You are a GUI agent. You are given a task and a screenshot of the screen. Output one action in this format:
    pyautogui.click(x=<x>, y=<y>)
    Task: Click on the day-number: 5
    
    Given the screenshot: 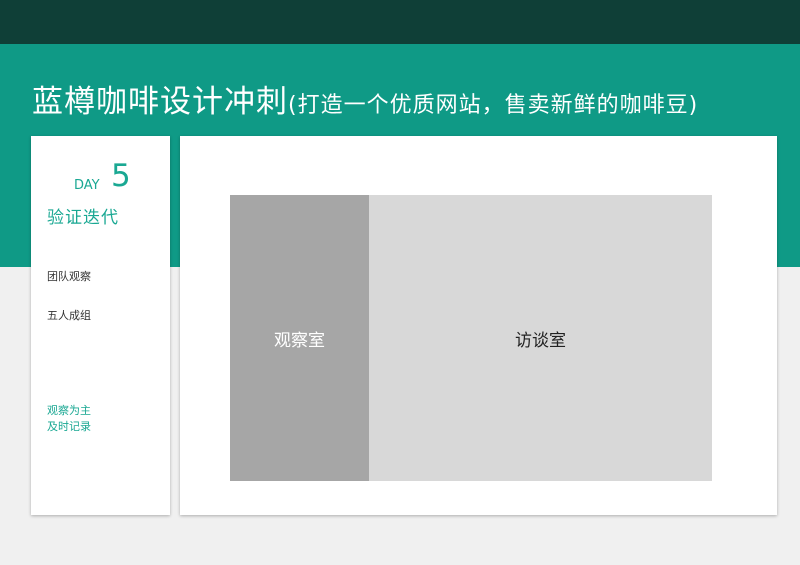 What is the action you would take?
    pyautogui.click(x=121, y=176)
    